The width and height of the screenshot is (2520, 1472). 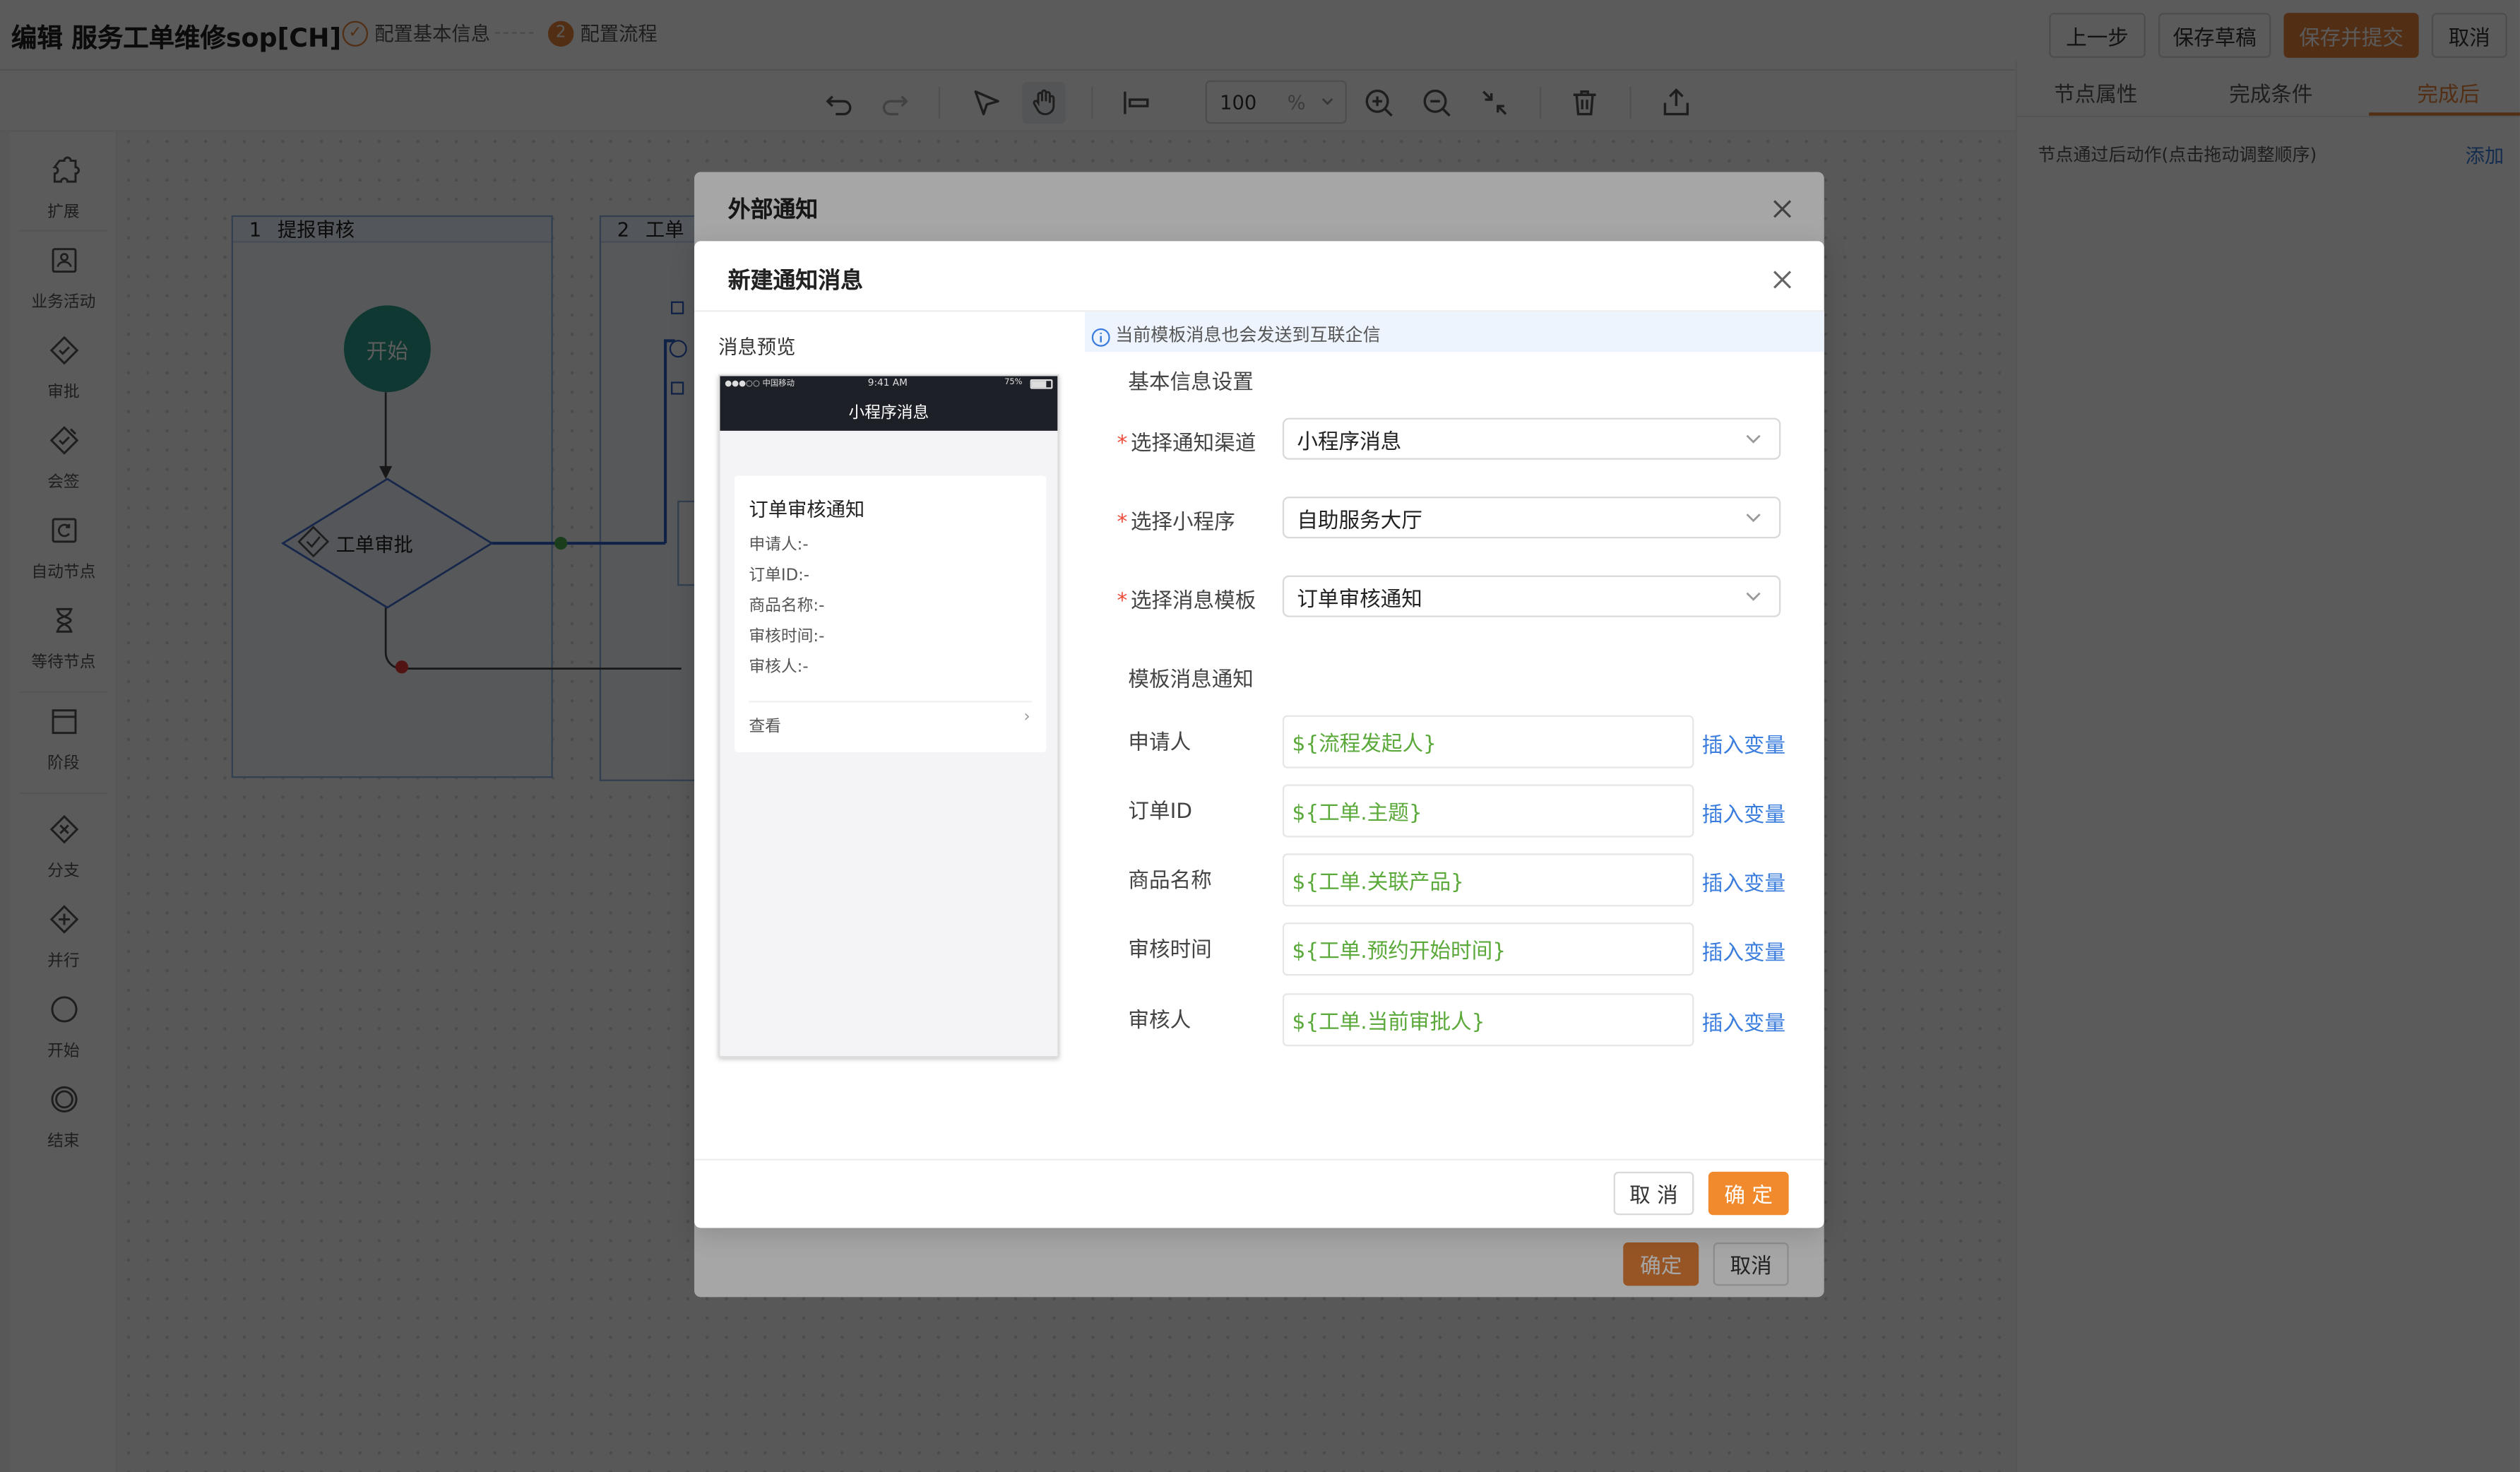 What do you see at coordinates (1159, 1021) in the screenshot?
I see `template-field-label: 审核人` at bounding box center [1159, 1021].